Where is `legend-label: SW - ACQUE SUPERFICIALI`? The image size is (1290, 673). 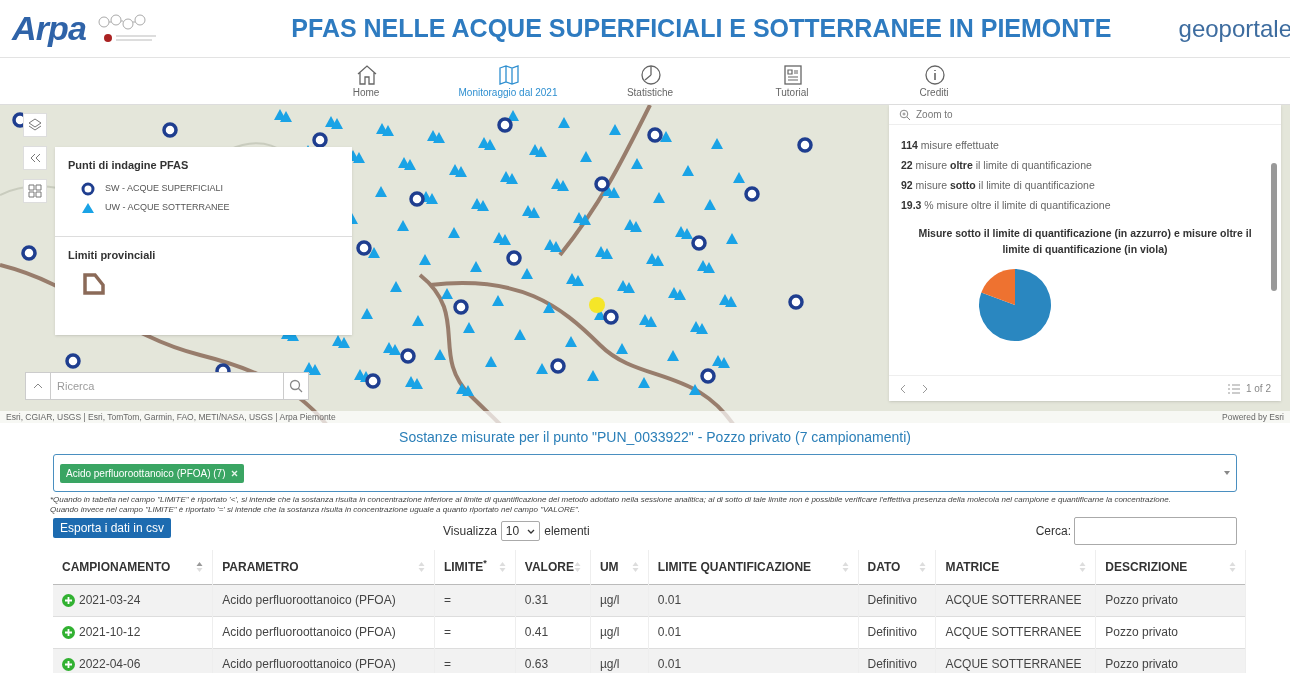 legend-label: SW - ACQUE SUPERFICIALI is located at coordinates (164, 188).